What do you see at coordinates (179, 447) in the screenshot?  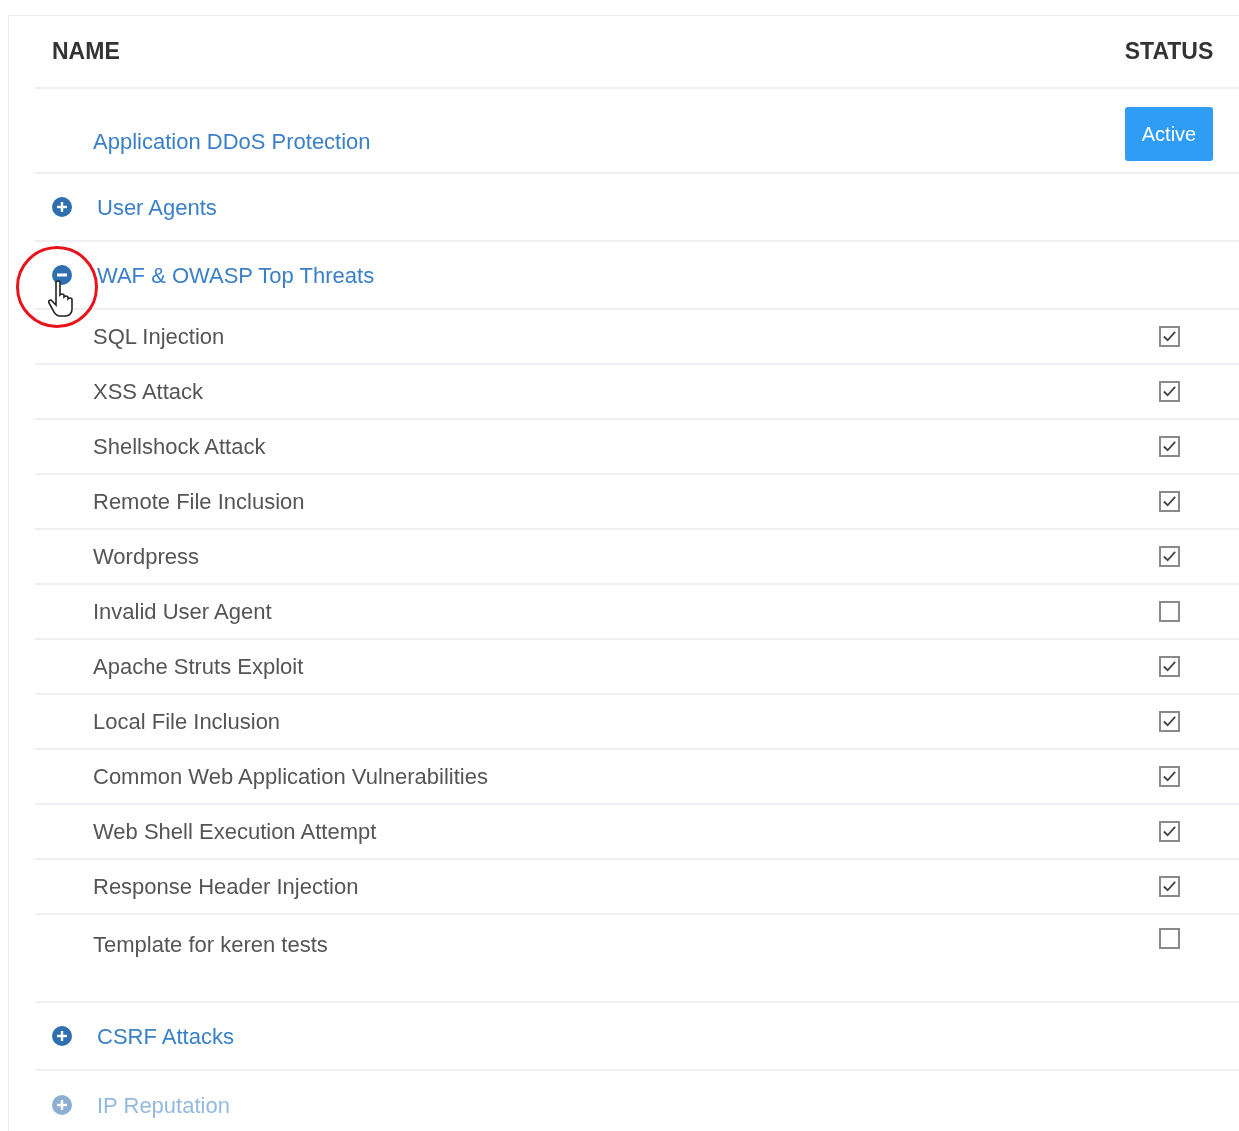 I see `rule-name: Shellshock Attack` at bounding box center [179, 447].